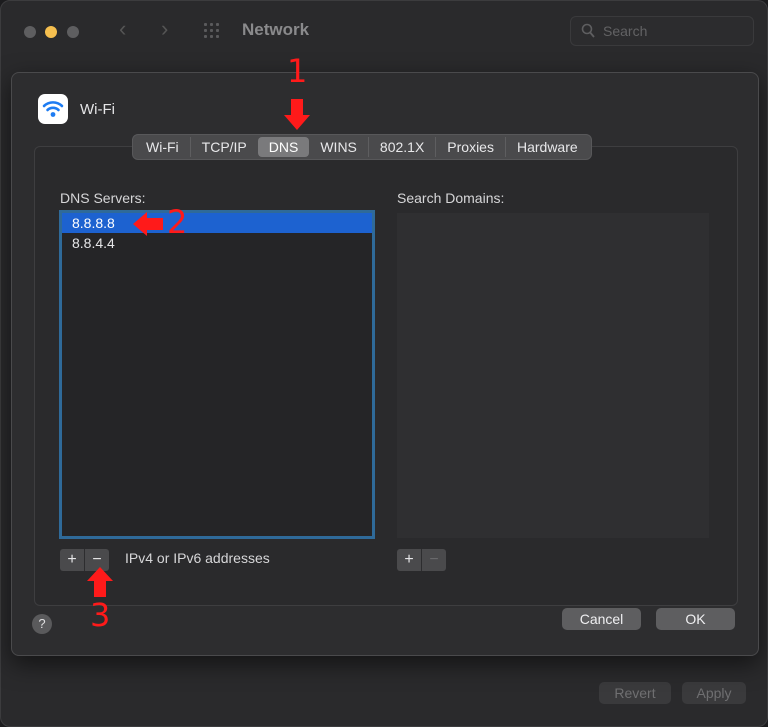 The width and height of the screenshot is (768, 727). Describe the element at coordinates (635, 693) in the screenshot. I see `revert-button: Revert` at that location.